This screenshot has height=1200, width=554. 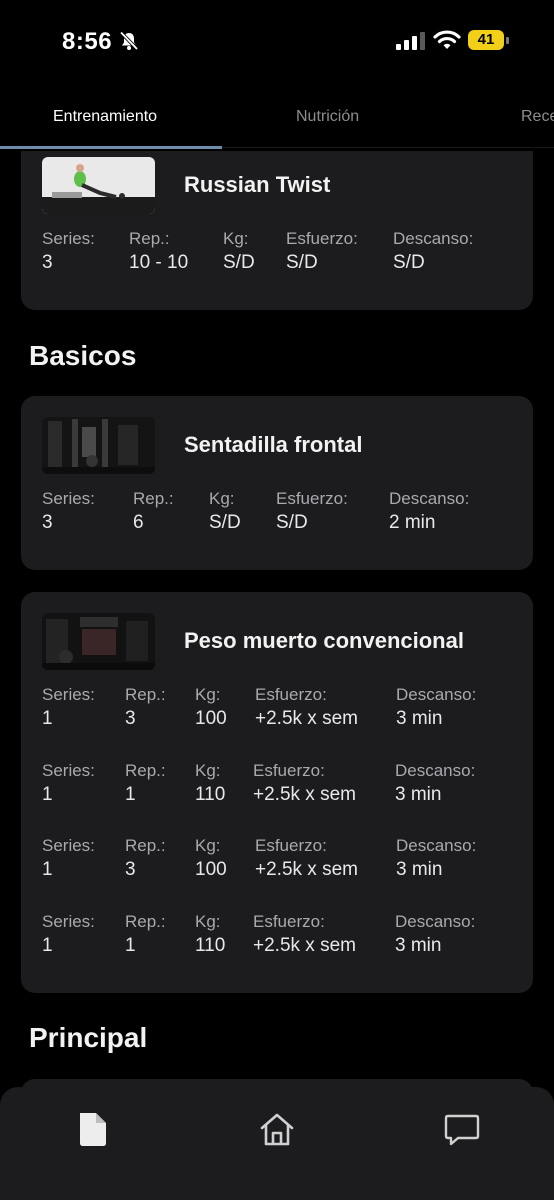 I want to click on chat-icon, so click(x=462, y=1129).